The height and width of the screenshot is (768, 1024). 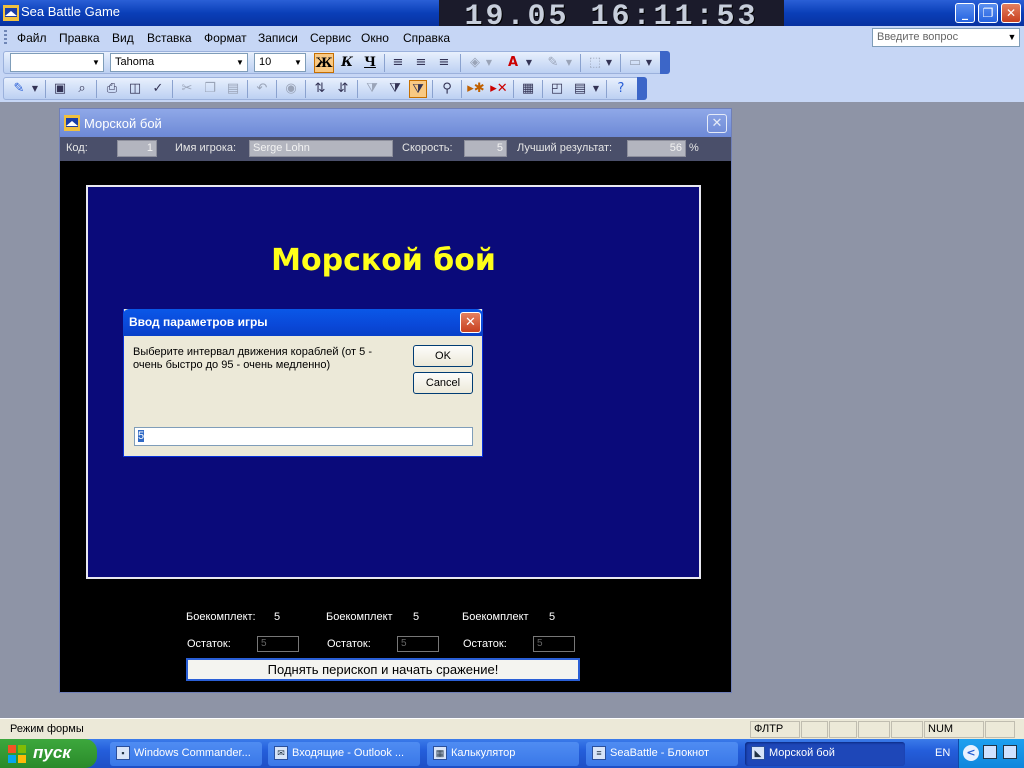 I want to click on restore-button: ❐, so click(x=988, y=13).